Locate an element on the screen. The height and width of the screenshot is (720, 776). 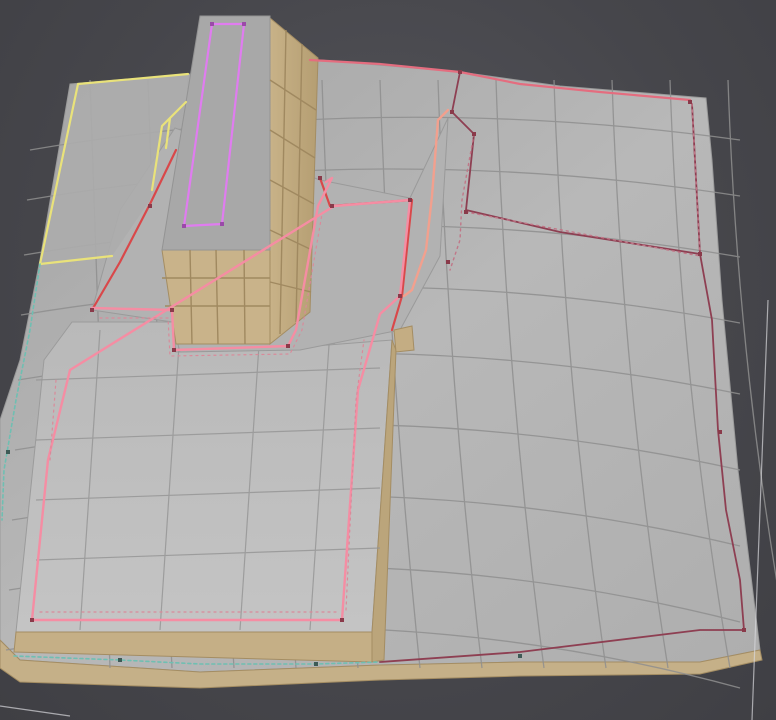
upper-block-side is located at coordinates (404, 339).